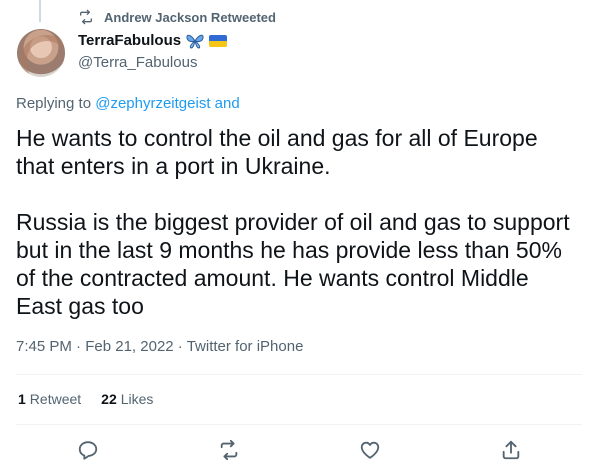 The height and width of the screenshot is (473, 598). I want to click on butterfly-icon, so click(195, 41).